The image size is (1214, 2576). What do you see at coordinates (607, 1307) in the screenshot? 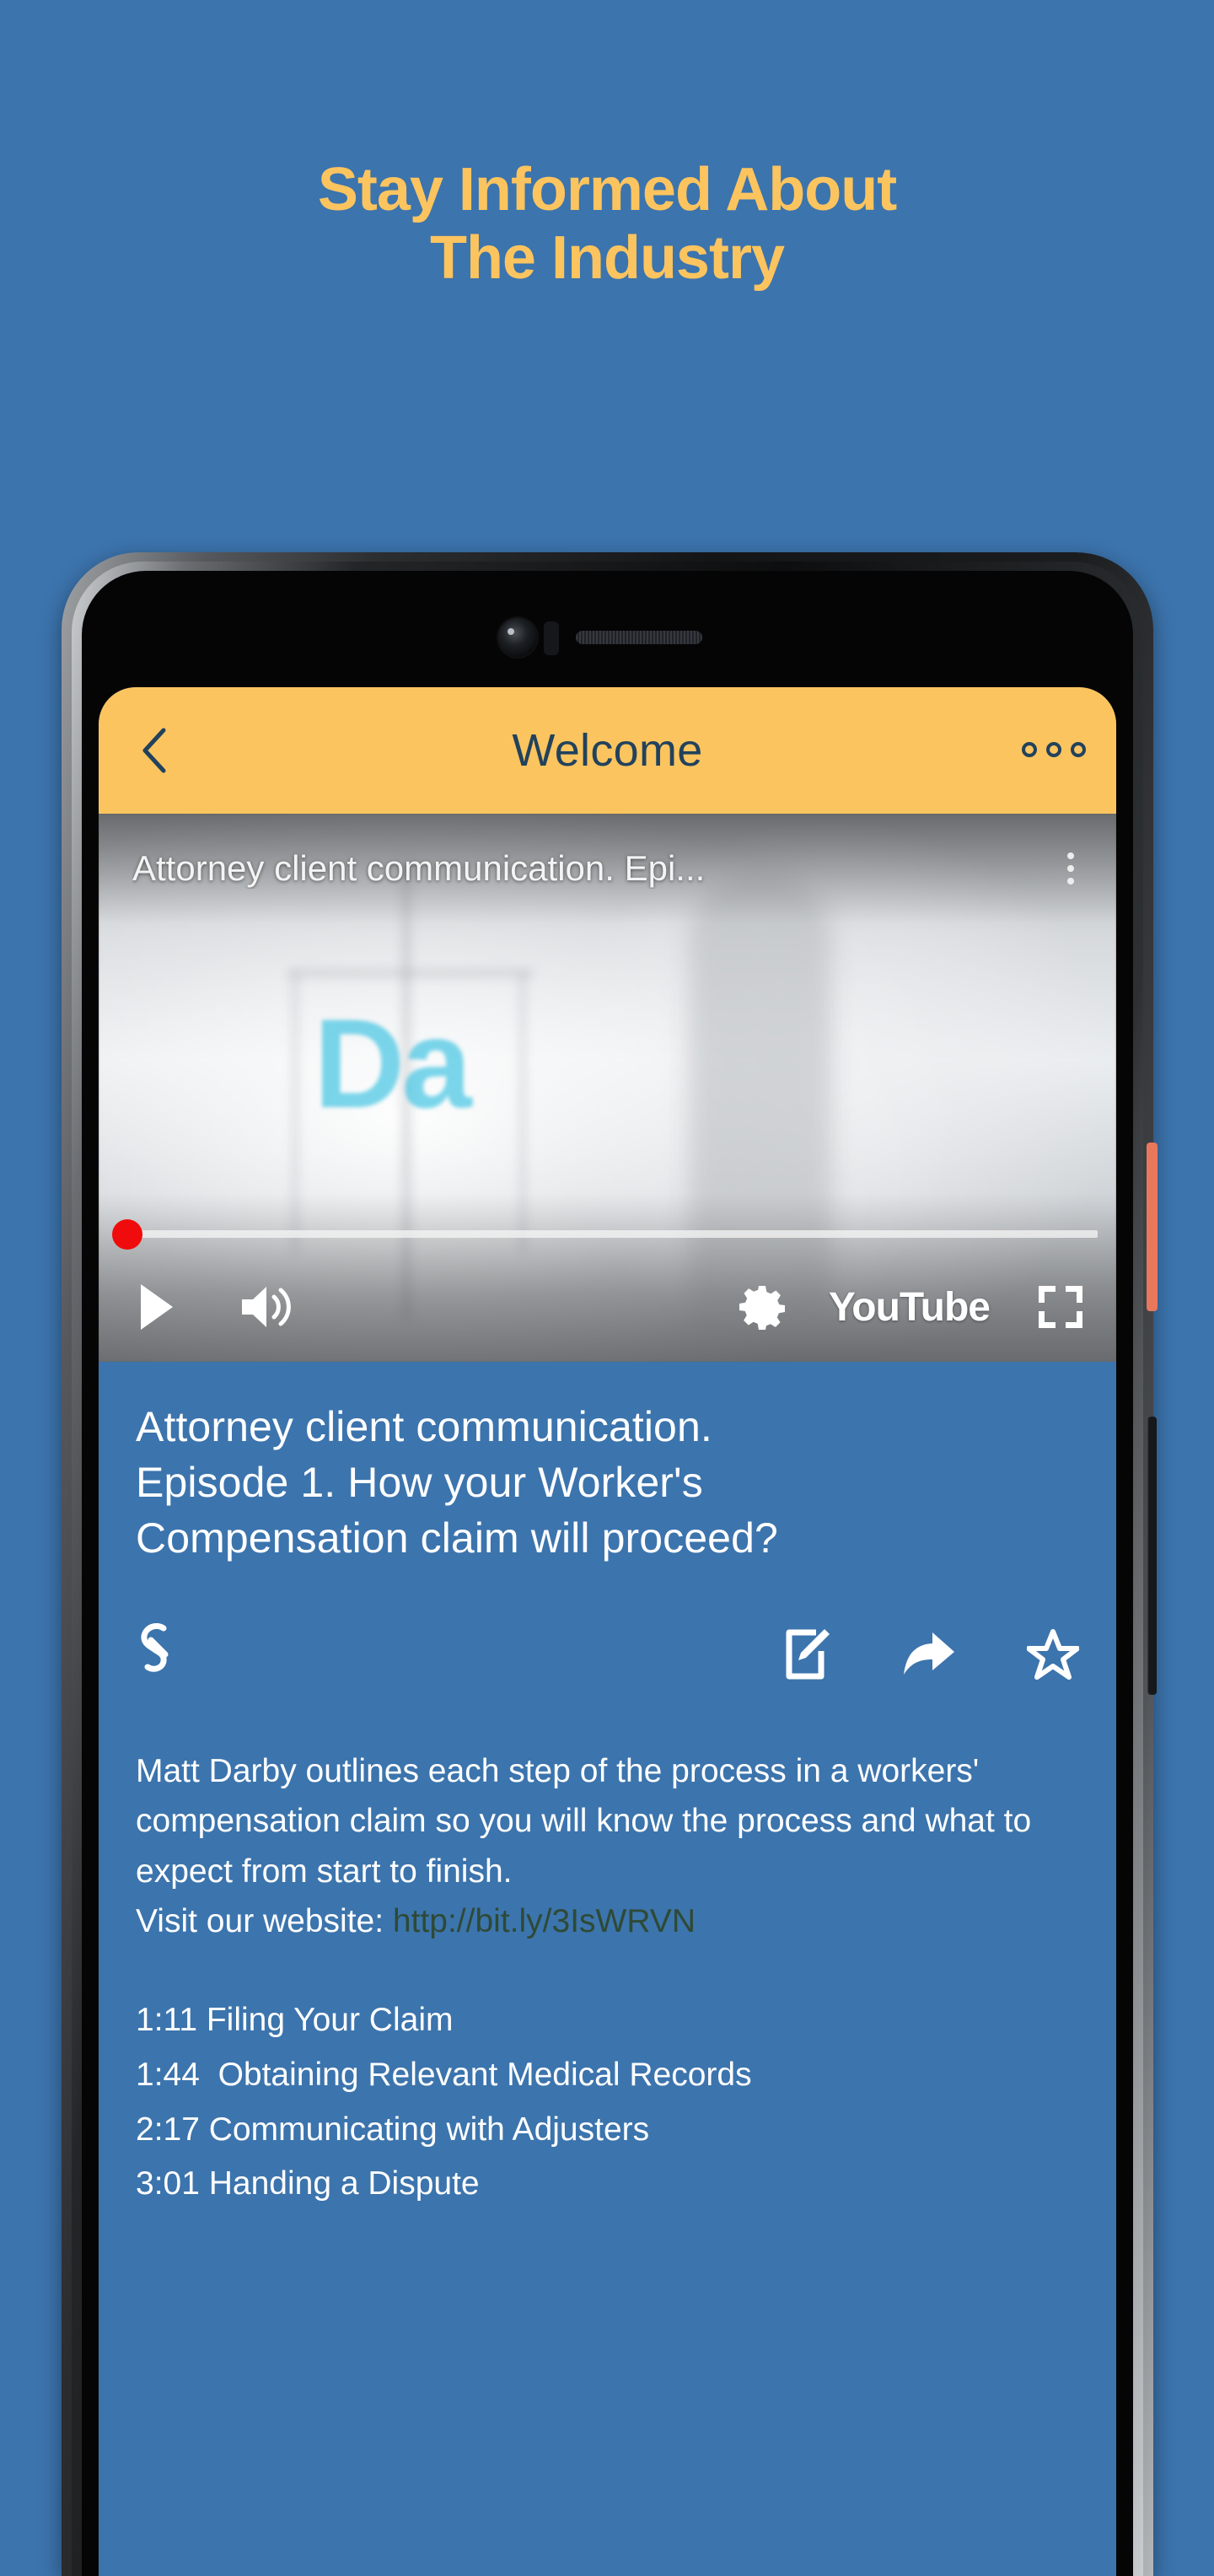
I see `video-control-row: YouTube` at bounding box center [607, 1307].